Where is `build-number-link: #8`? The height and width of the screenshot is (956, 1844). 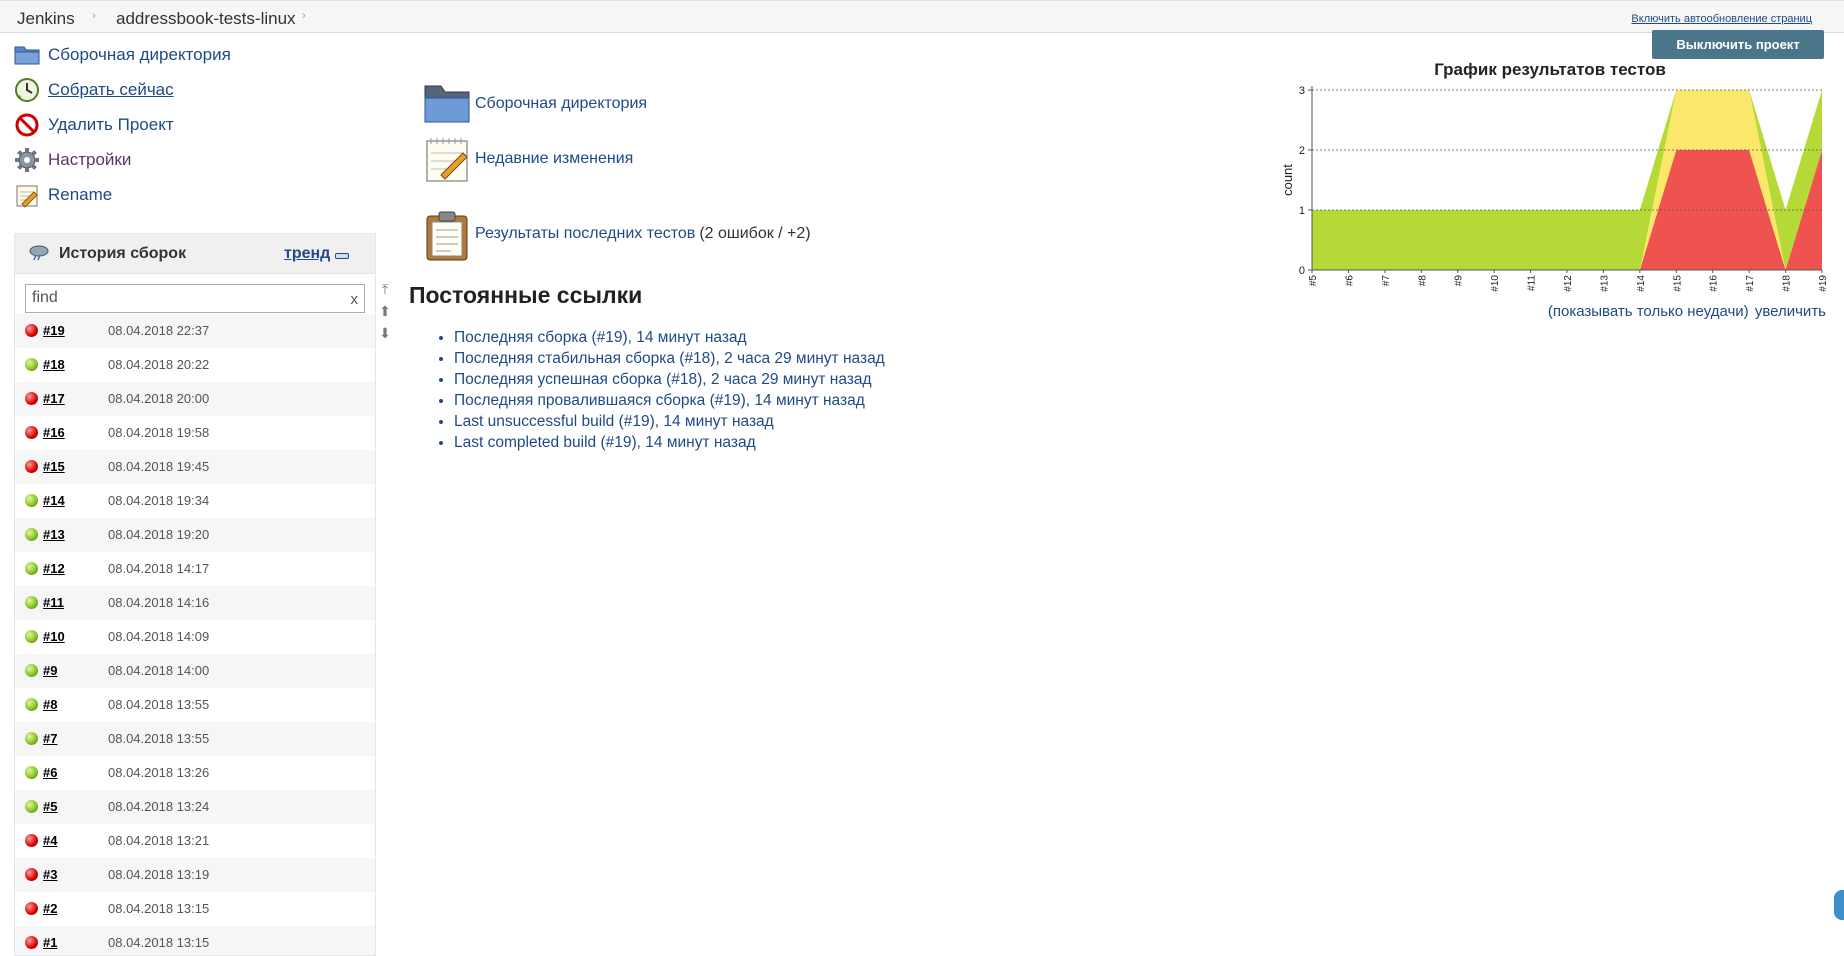 build-number-link: #8 is located at coordinates (50, 704).